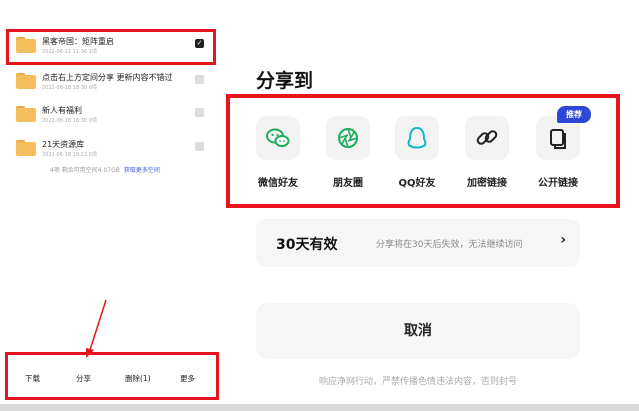 The height and width of the screenshot is (411, 639). Describe the element at coordinates (348, 138) in the screenshot. I see `moments-icon` at that location.